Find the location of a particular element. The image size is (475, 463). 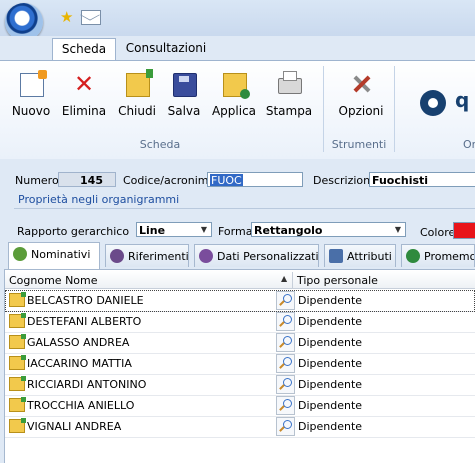

tab-dati-personalizzati-label: Dati Personalizzati is located at coordinates (268, 256).